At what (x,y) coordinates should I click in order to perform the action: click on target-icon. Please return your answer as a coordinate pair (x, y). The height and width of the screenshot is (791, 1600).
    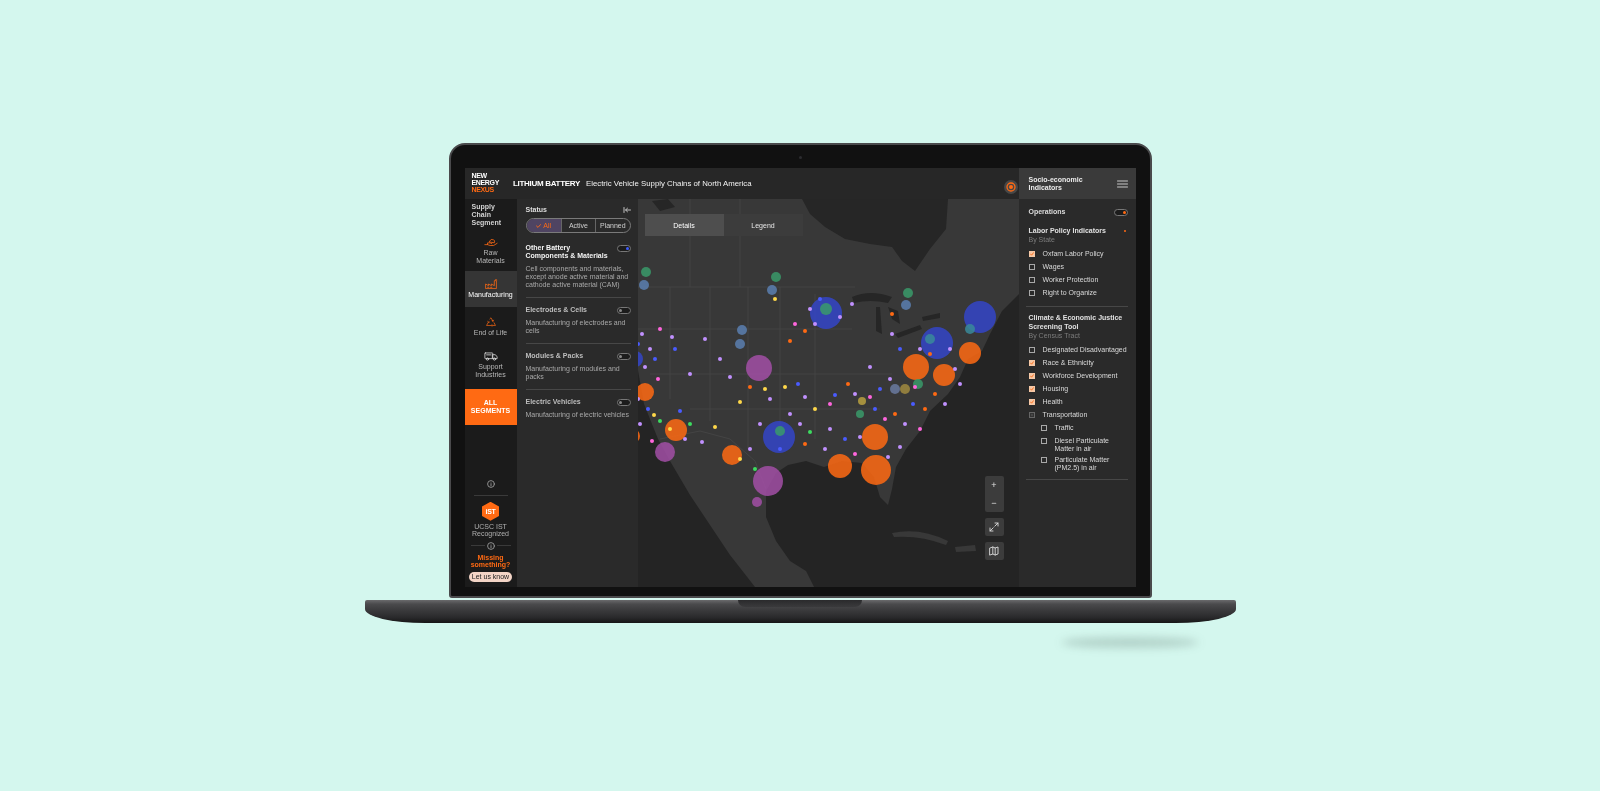
    Looking at the image, I should click on (1010, 186).